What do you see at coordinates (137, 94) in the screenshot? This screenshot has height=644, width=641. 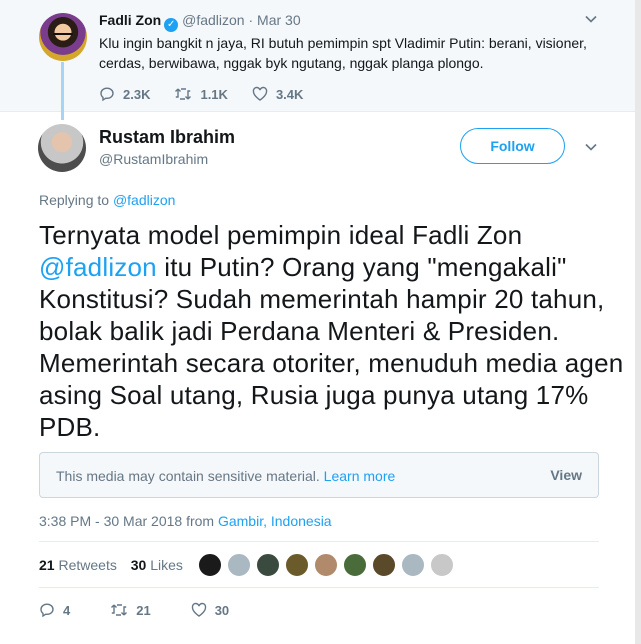 I see `reply-count: 2.3K` at bounding box center [137, 94].